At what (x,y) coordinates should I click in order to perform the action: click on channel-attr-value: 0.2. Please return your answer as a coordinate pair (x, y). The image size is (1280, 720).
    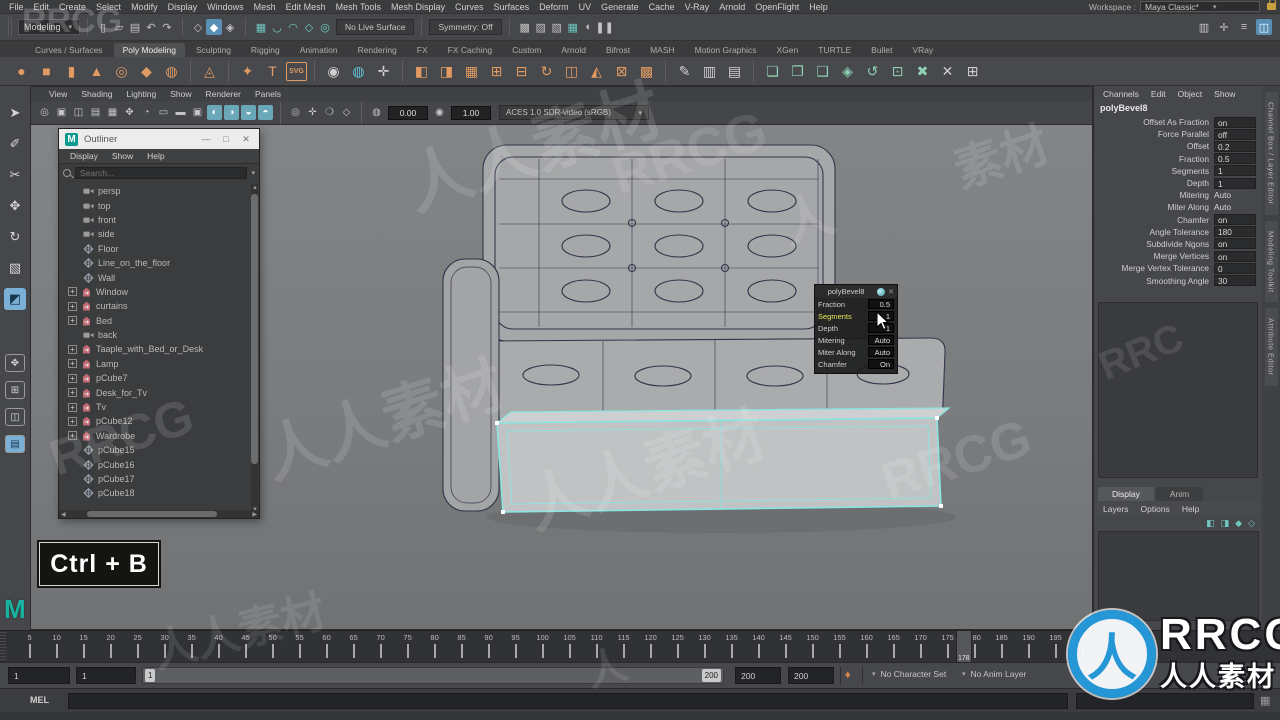
    Looking at the image, I should click on (1235, 146).